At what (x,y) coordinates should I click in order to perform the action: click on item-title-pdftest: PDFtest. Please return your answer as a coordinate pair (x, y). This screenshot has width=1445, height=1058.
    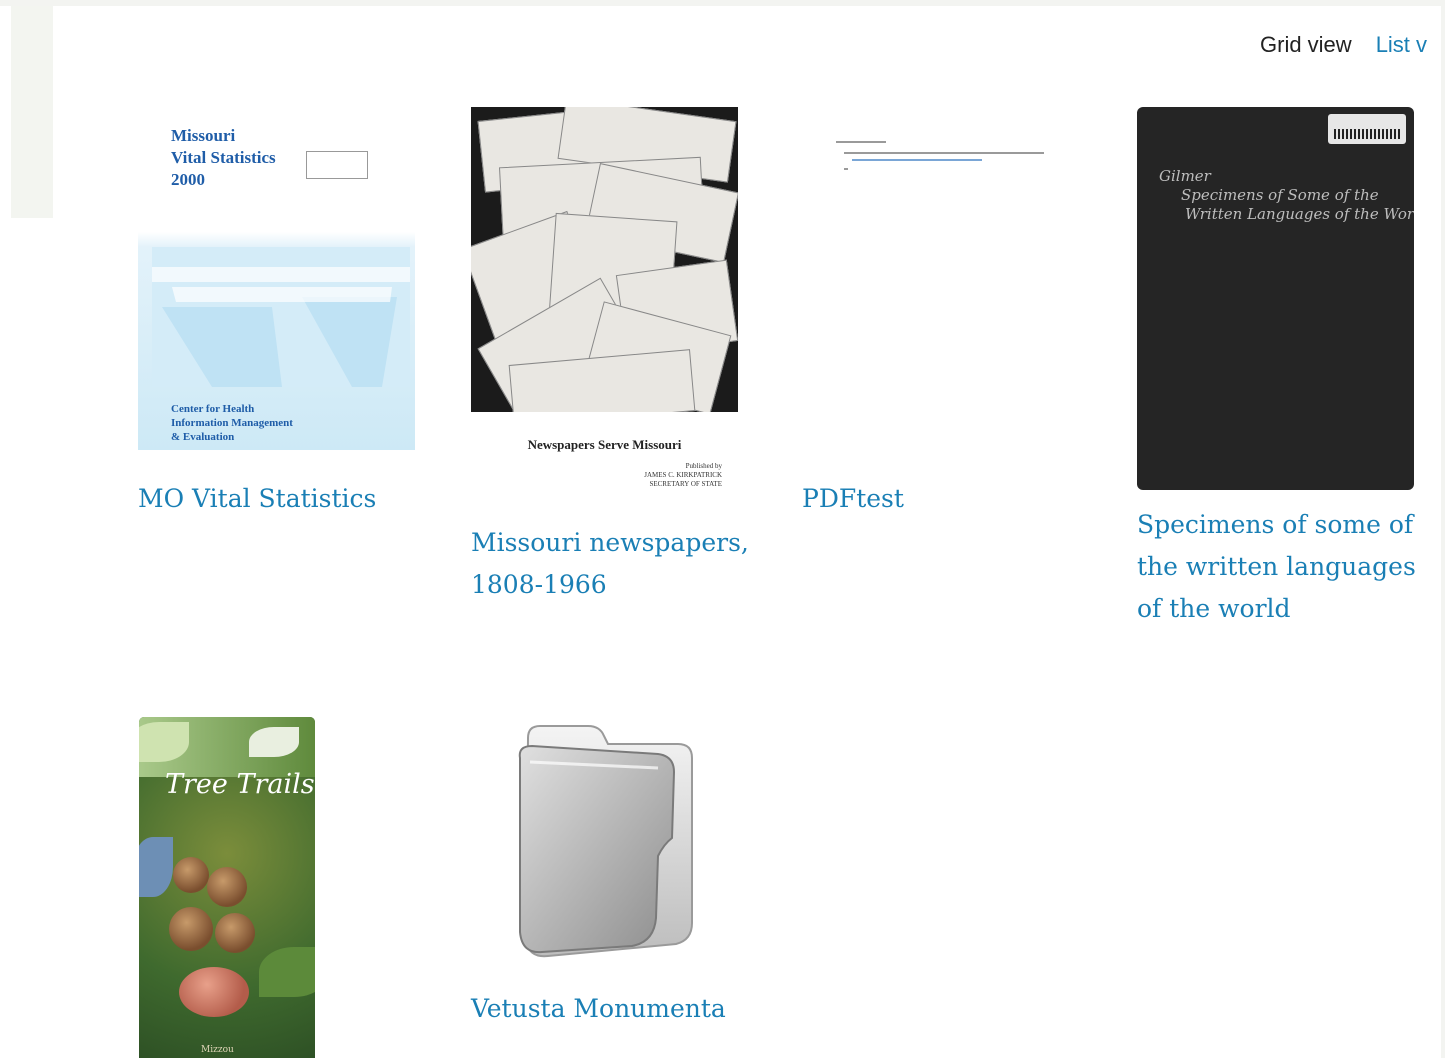
    Looking at the image, I should click on (853, 499).